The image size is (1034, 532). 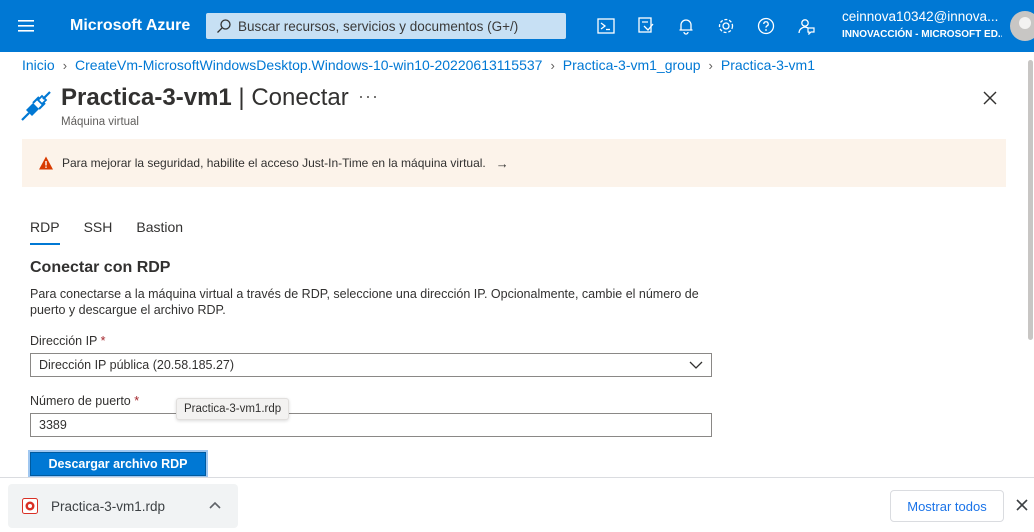 What do you see at coordinates (38, 65) in the screenshot?
I see `breadcrumb-item-home: Inicio` at bounding box center [38, 65].